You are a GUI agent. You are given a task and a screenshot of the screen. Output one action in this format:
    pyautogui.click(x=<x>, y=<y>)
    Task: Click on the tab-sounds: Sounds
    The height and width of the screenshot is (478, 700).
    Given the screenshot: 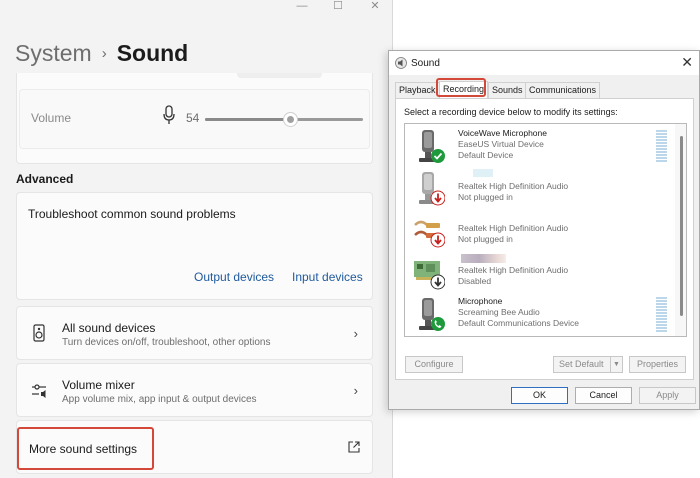 What is the action you would take?
    pyautogui.click(x=507, y=90)
    